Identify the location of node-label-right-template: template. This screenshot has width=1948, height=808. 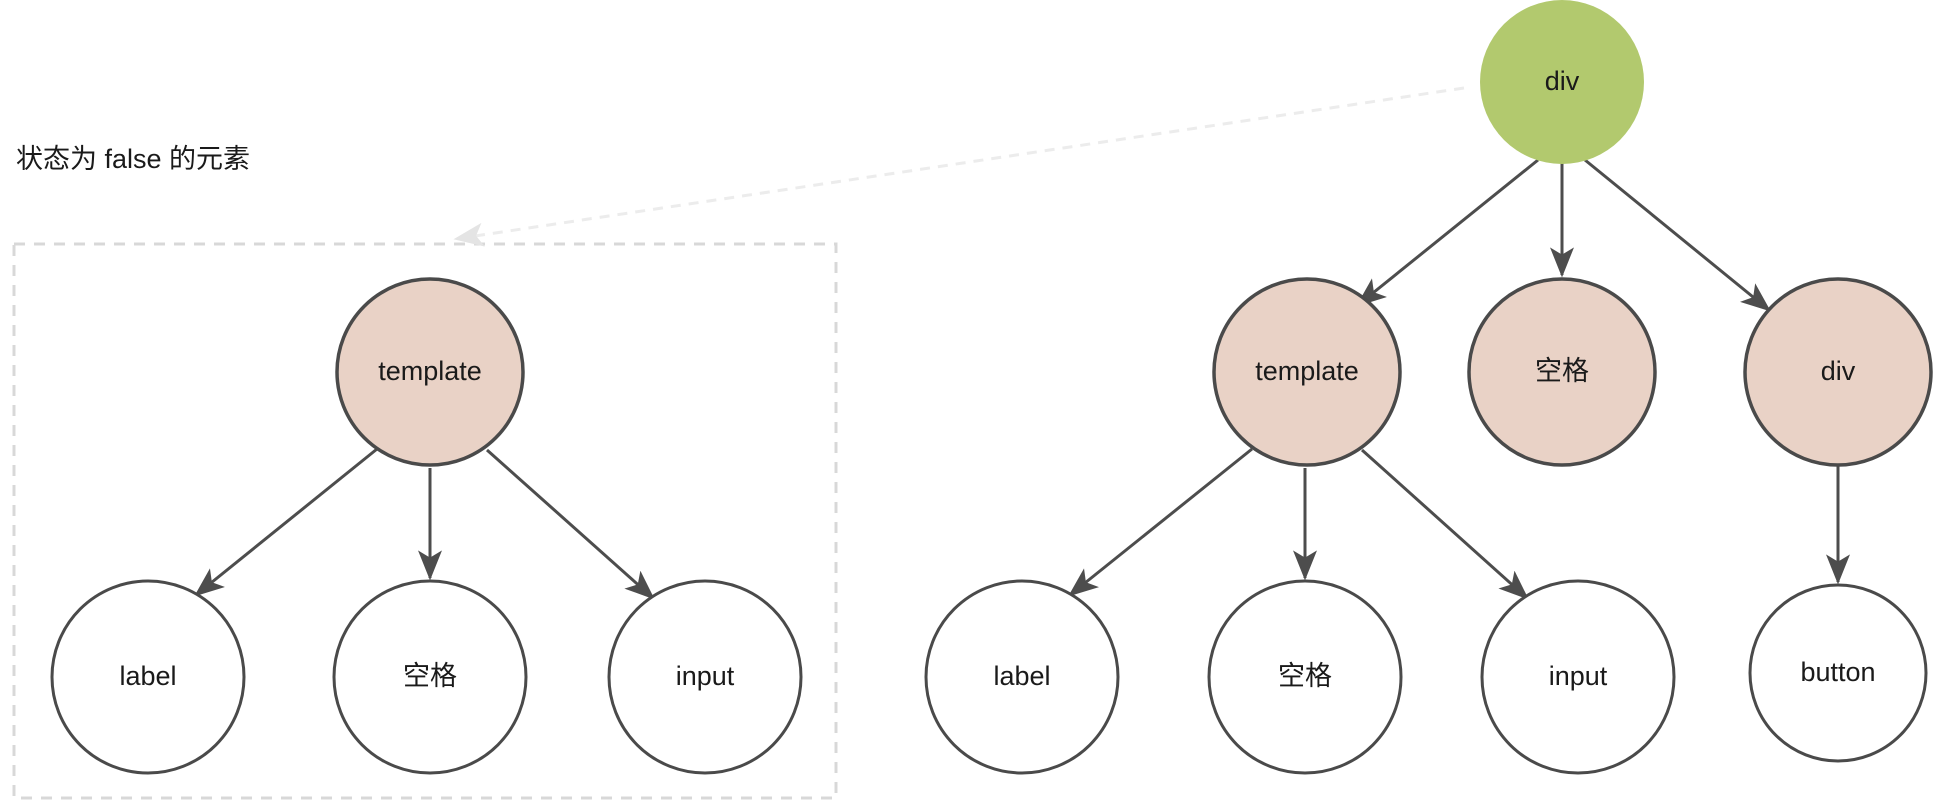
(1307, 371).